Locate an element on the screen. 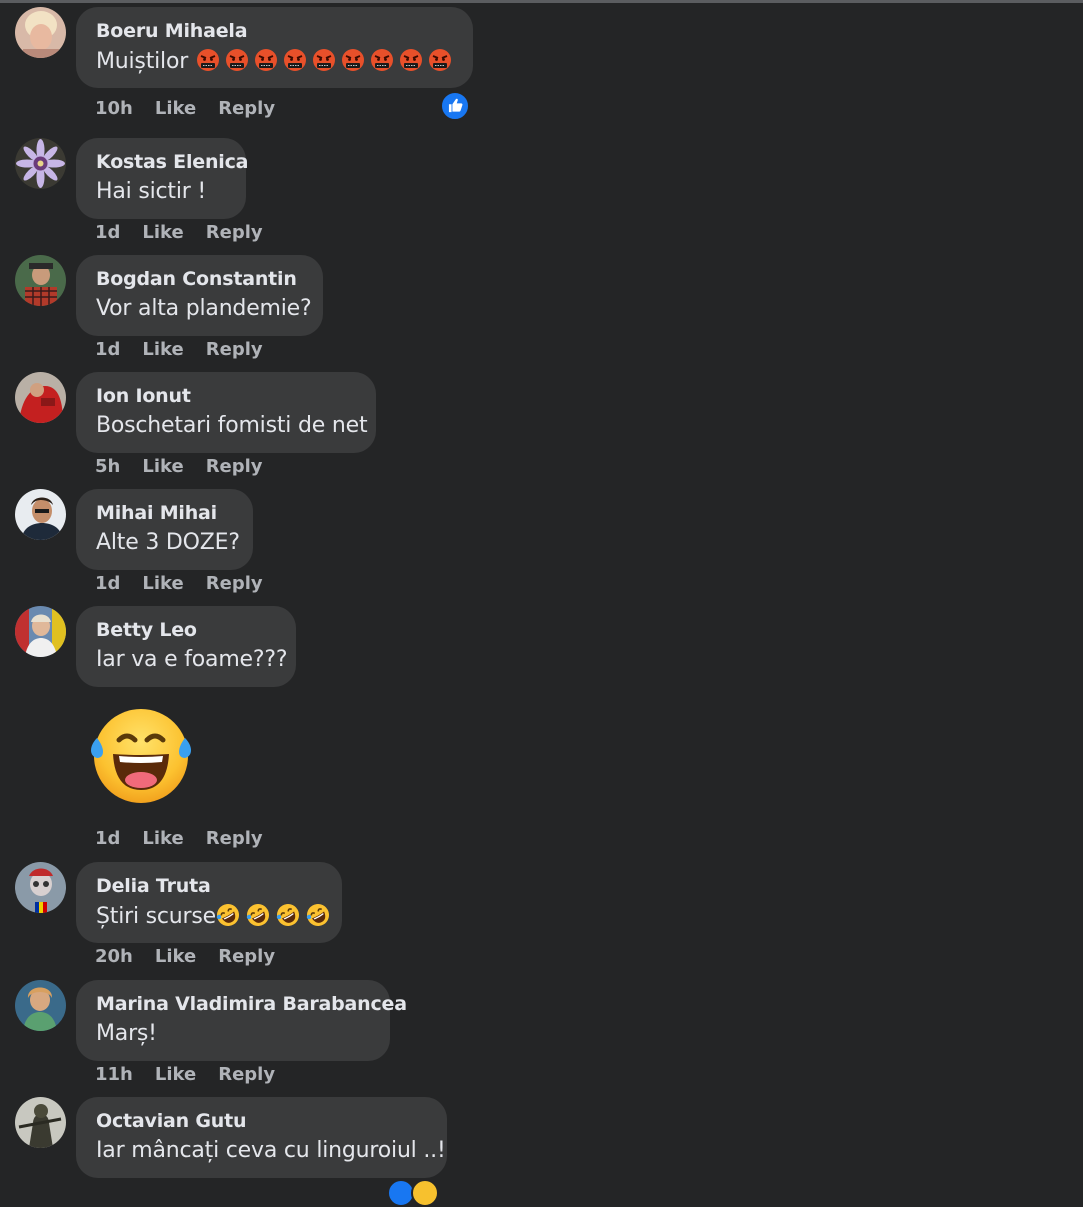 The width and height of the screenshot is (1083, 1207). comment-bubble: Kostas Elenica Hai sictir ! is located at coordinates (162, 178).